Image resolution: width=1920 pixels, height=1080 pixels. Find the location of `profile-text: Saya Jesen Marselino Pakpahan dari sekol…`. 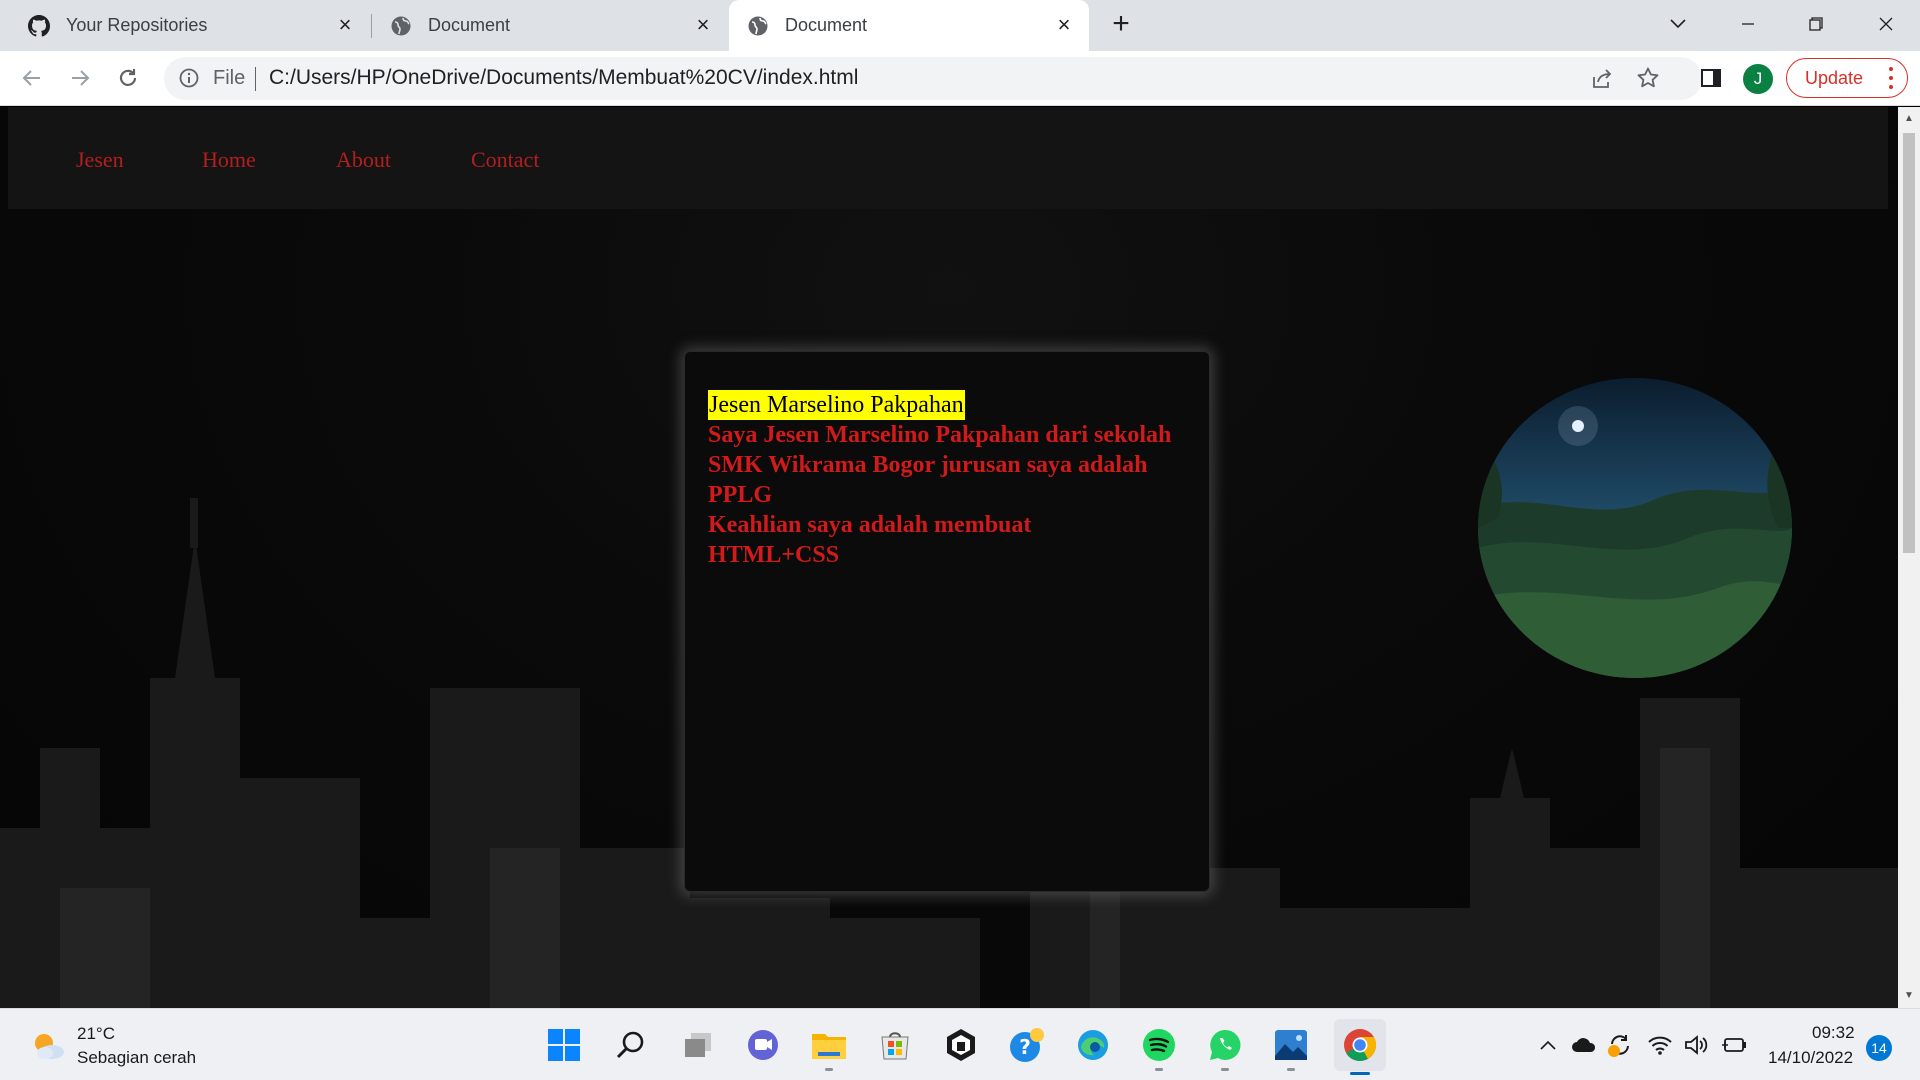

profile-text: Saya Jesen Marselino Pakpahan dari sekol… is located at coordinates (953, 495).